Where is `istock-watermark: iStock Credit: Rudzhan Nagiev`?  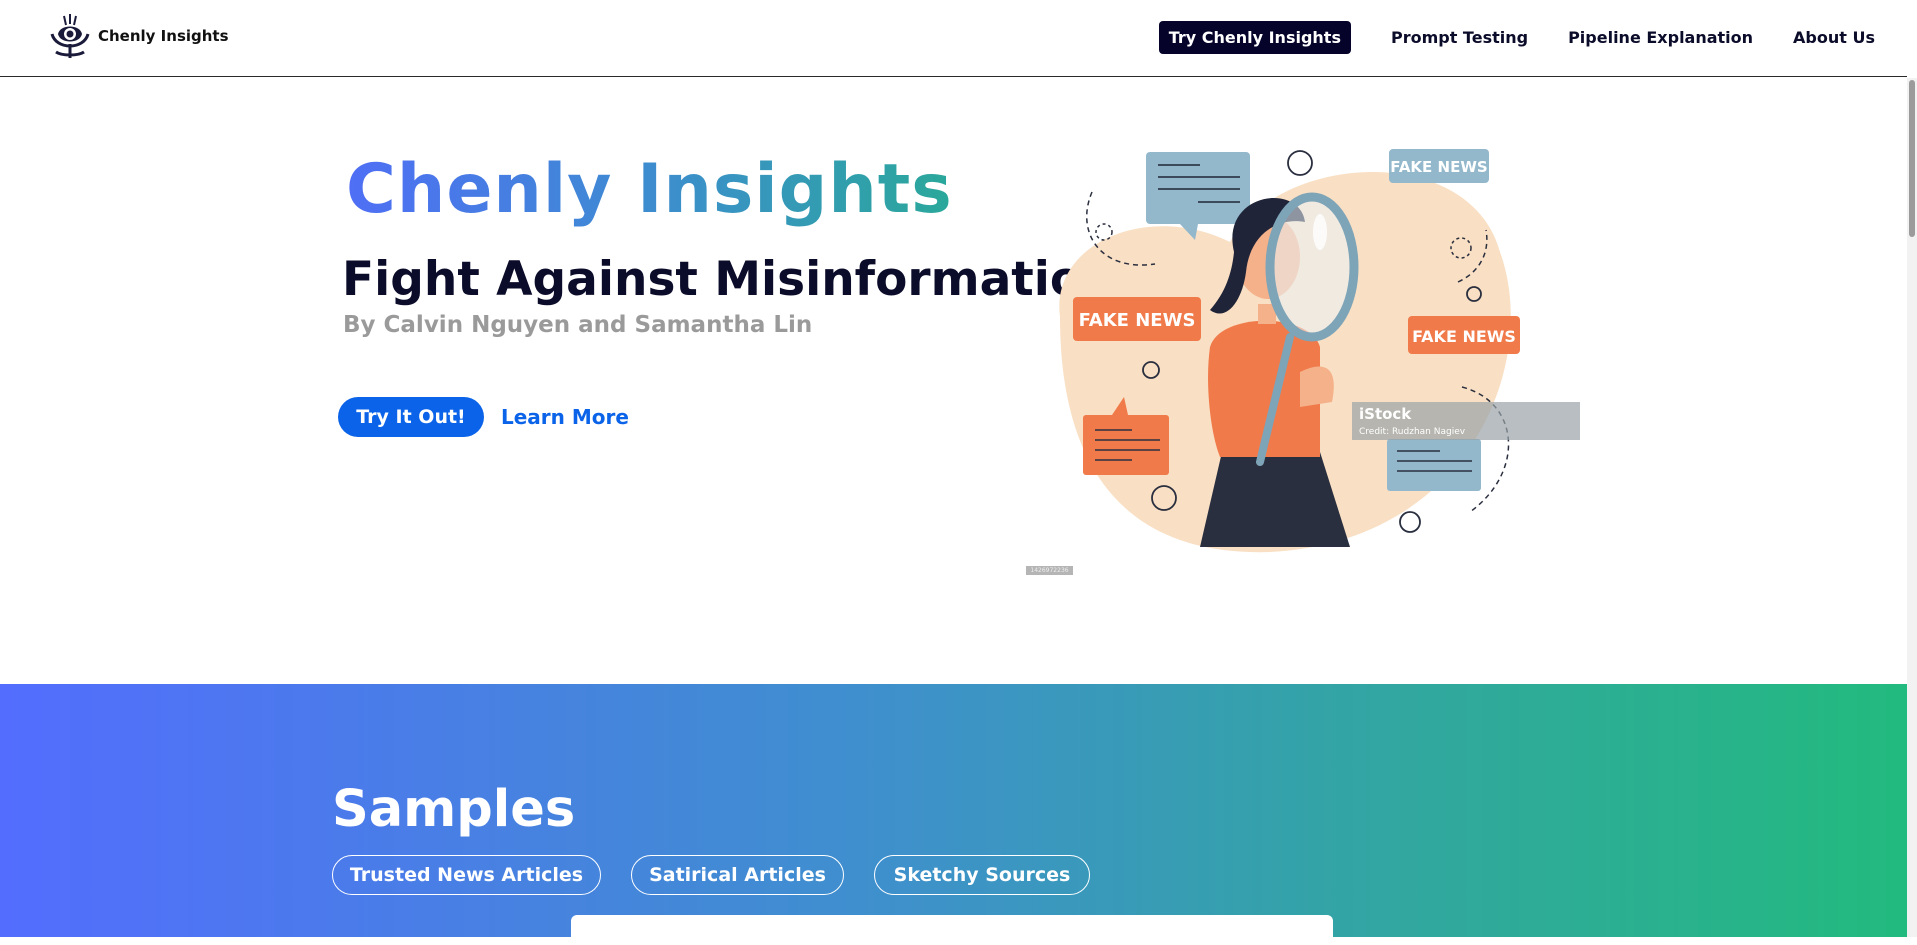
istock-watermark: iStock Credit: Rudzhan Nagiev is located at coordinates (1466, 421).